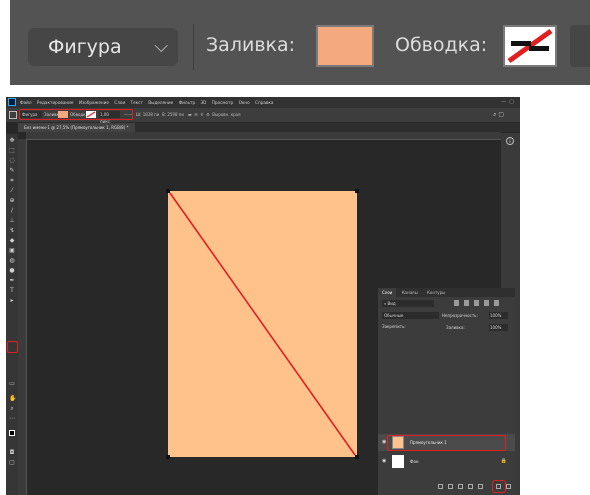 Image resolution: width=590 pixels, height=495 pixels. I want to click on rectangle-tool-icon: ▭, so click(12, 384).